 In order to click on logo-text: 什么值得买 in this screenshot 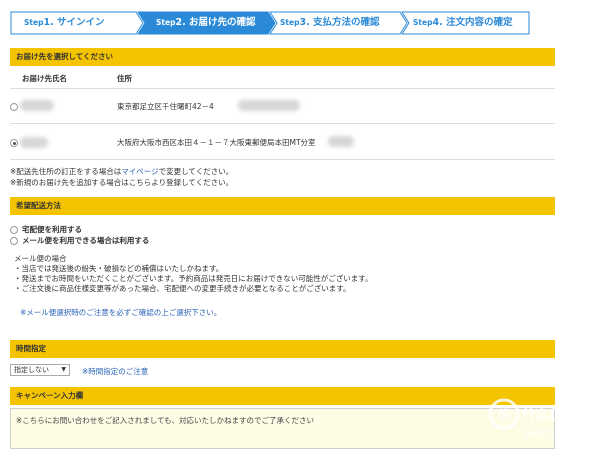, I will do `click(557, 414)`.